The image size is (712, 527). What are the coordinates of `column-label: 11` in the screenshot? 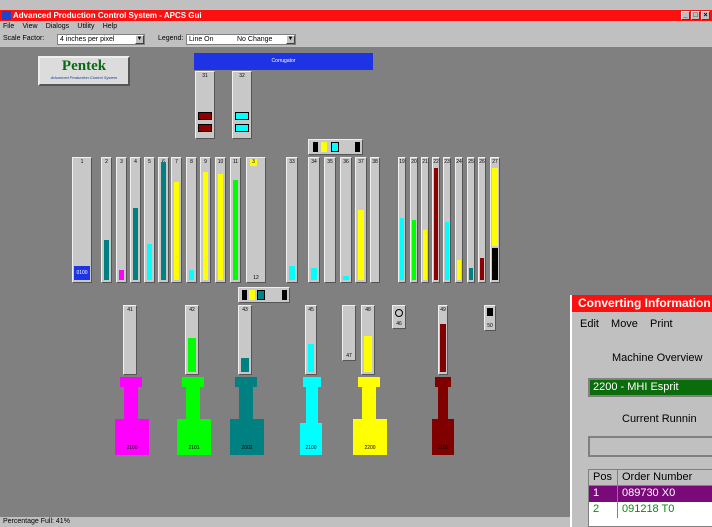 It's located at (235, 162).